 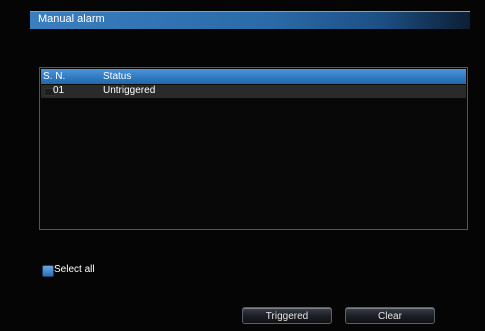 What do you see at coordinates (253, 76) in the screenshot?
I see `list-header: S. N. Status` at bounding box center [253, 76].